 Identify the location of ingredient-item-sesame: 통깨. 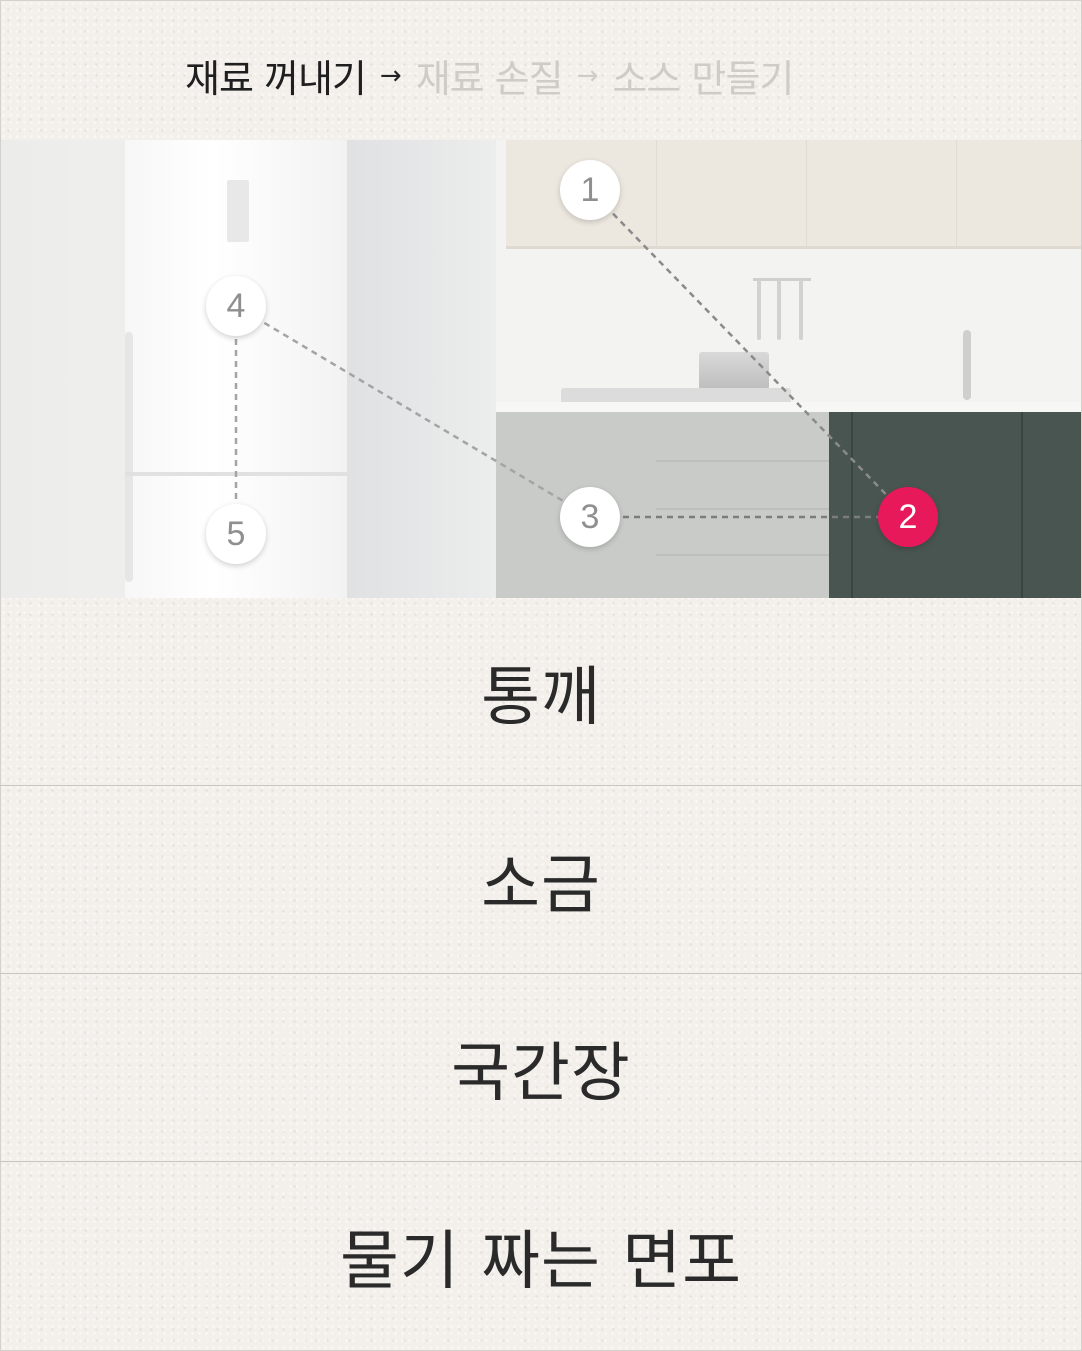
(541, 691).